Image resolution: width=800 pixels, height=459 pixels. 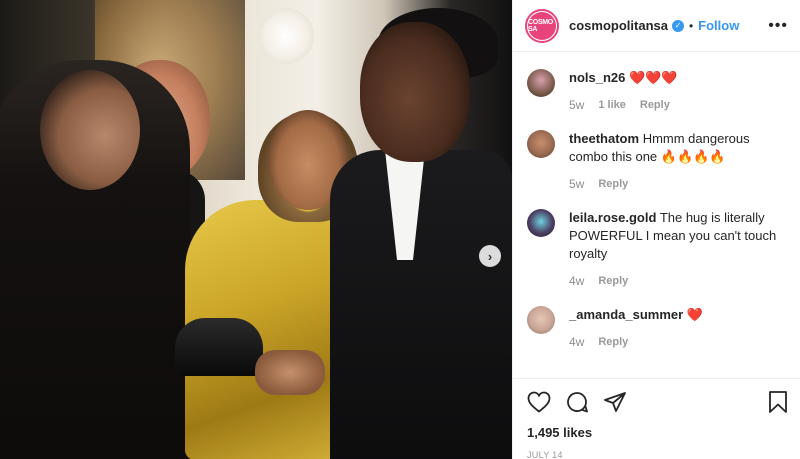 What do you see at coordinates (653, 77) in the screenshot?
I see `heart-emoji: ❤️❤️❤️` at bounding box center [653, 77].